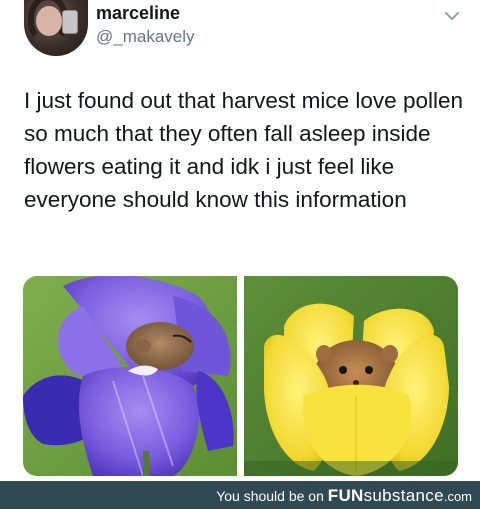 The image size is (480, 509). I want to click on brand-fun: FUN, so click(345, 495).